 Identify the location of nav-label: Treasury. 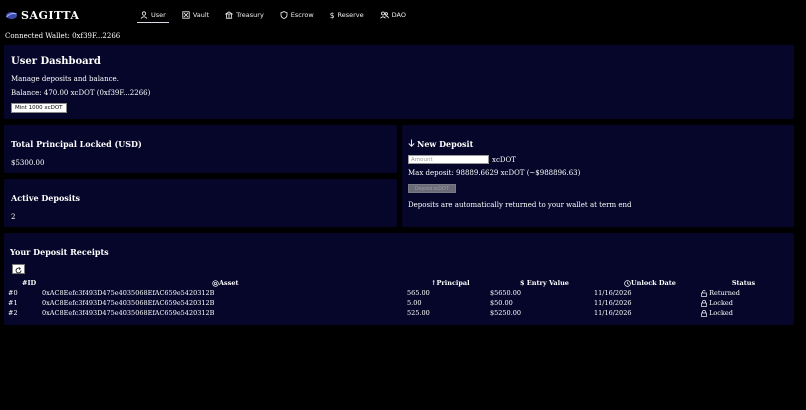
(250, 15).